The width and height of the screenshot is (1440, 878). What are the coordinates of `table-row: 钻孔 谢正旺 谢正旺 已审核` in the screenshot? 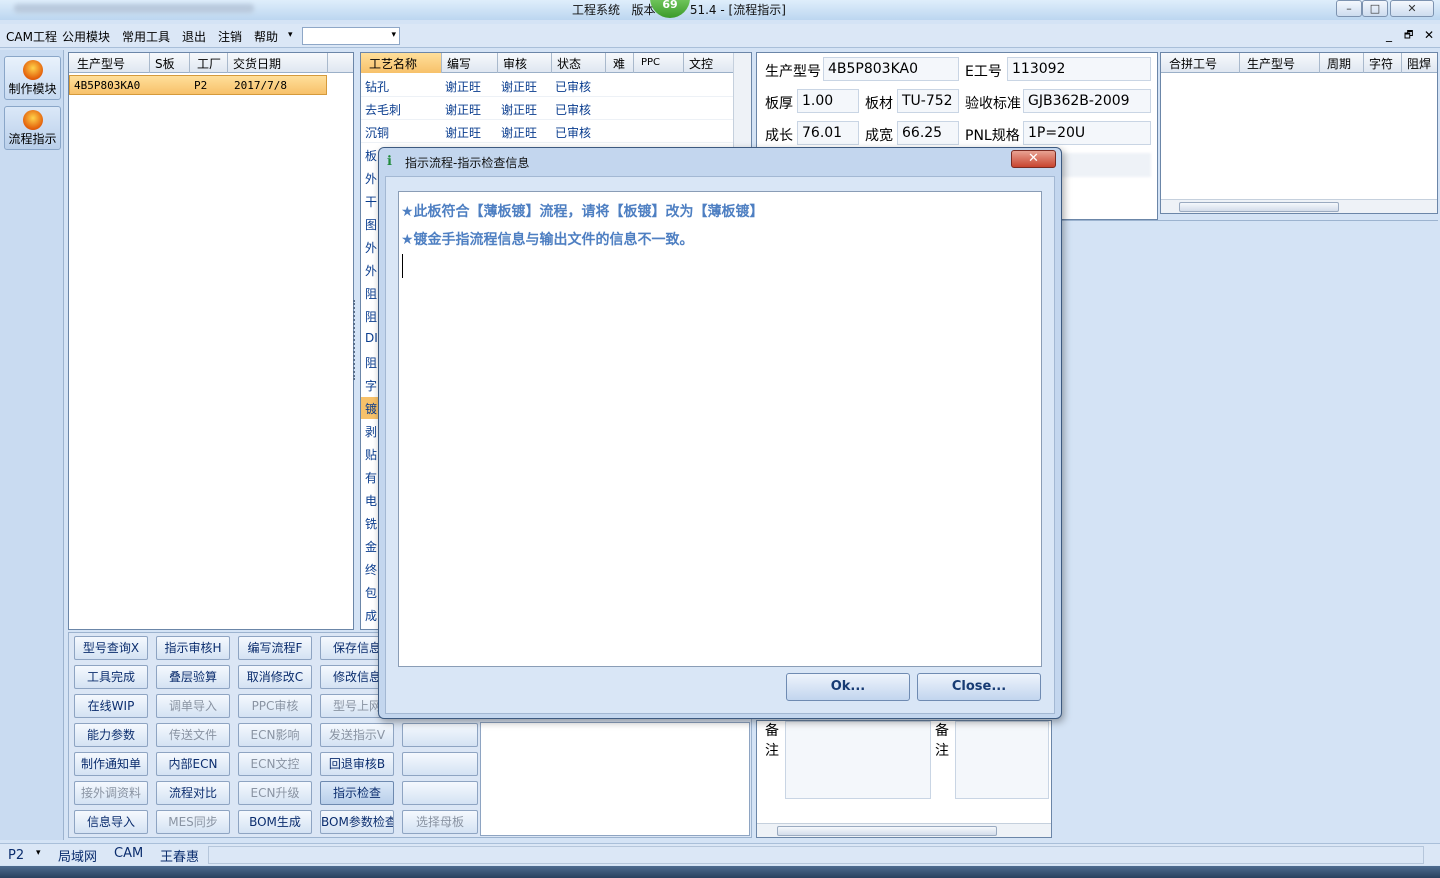 It's located at (547, 86).